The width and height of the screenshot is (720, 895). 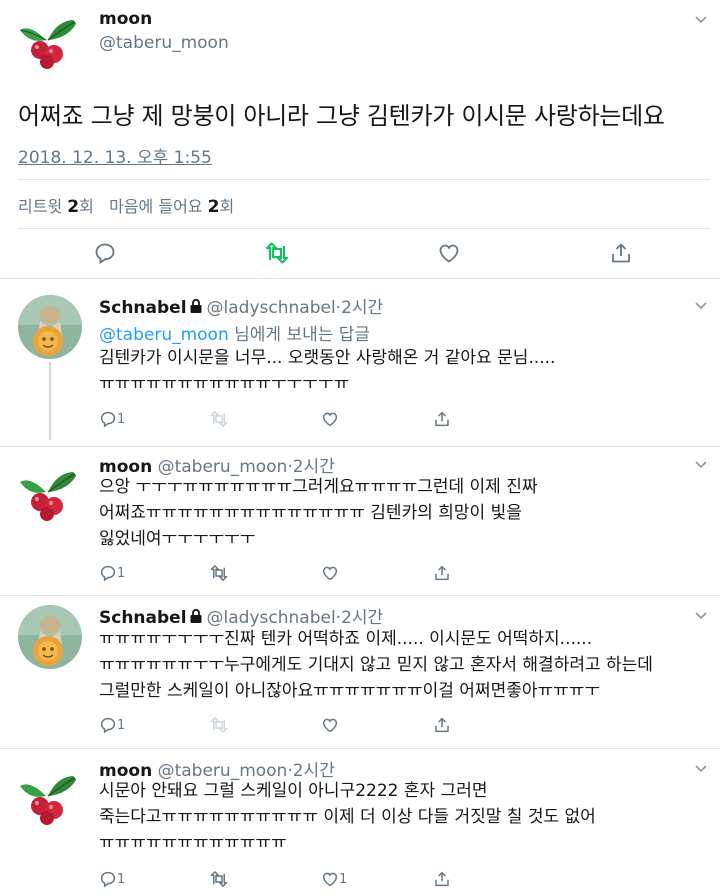 What do you see at coordinates (350, 691) in the screenshot?
I see `text-line: 그럴만한 스케일이 아니잖아요ㅠㅠㅠㅠㅠㅠㅠ이걸 어쩌면좋아ㅠㅠㅠㅜ` at bounding box center [350, 691].